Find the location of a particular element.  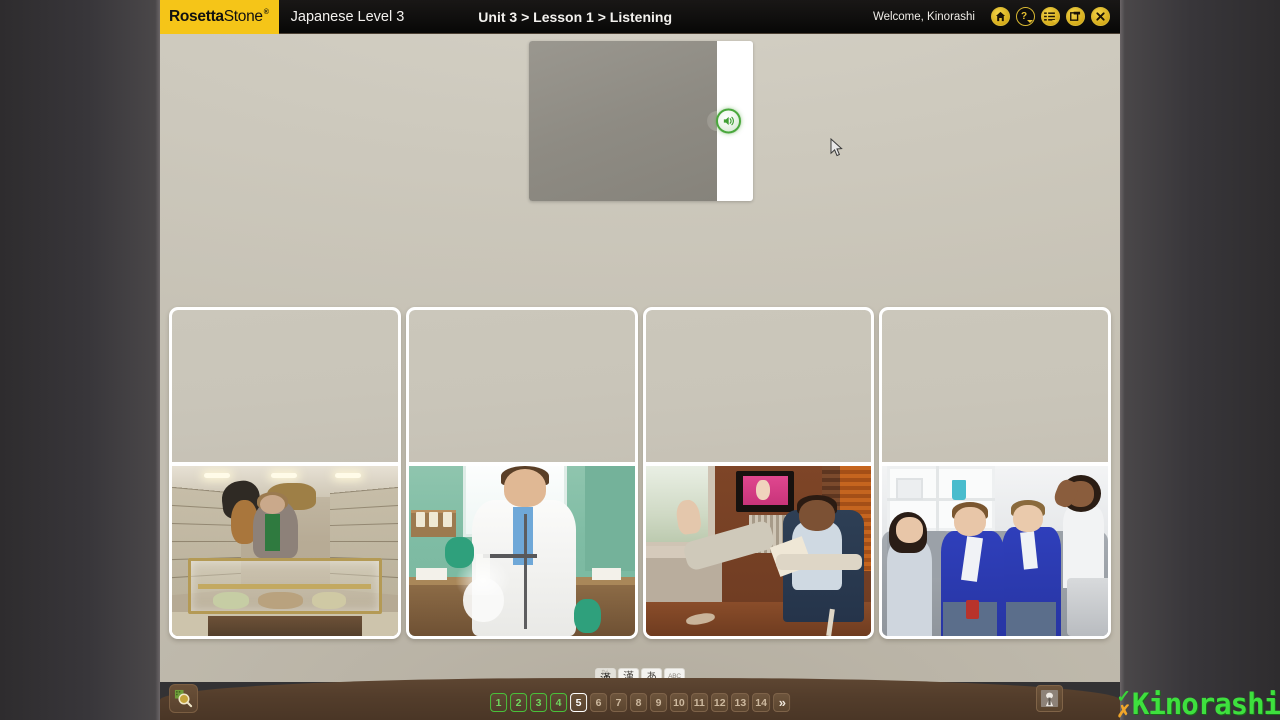

page-button-1: 1 is located at coordinates (499, 702).